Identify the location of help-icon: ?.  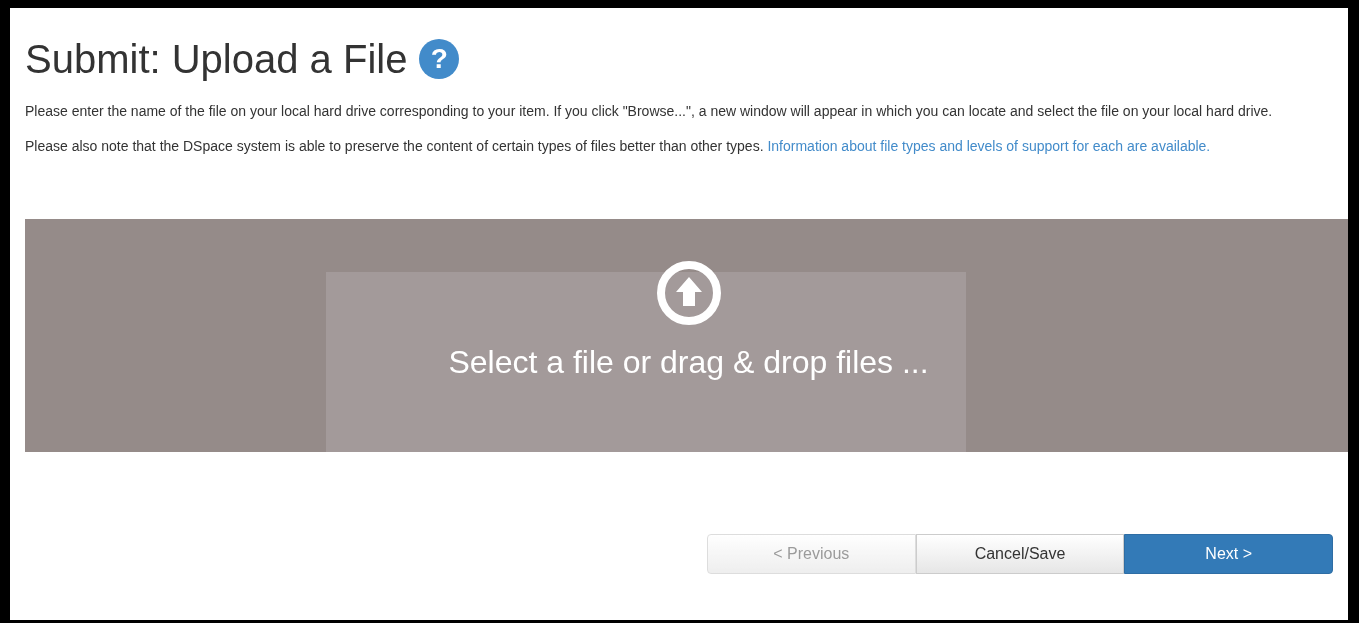
(439, 59).